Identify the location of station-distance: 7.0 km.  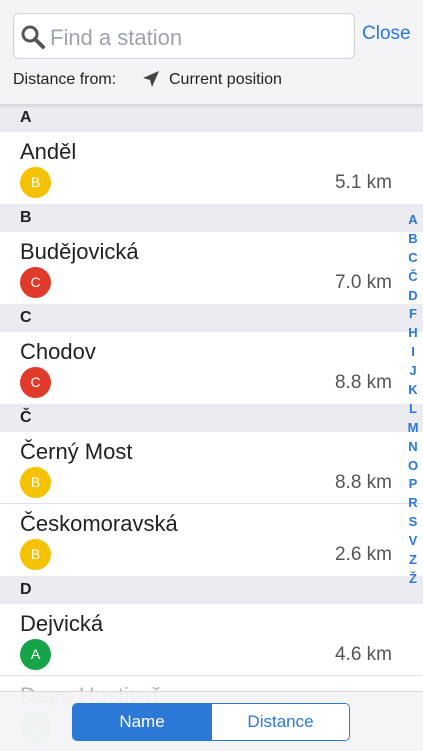
(363, 282).